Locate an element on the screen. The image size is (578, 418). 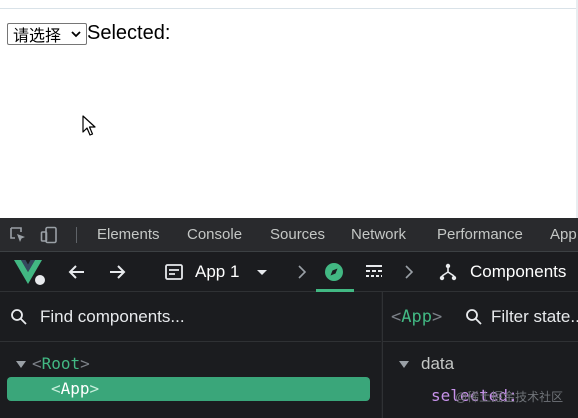
tab-divider is located at coordinates (76, 235).